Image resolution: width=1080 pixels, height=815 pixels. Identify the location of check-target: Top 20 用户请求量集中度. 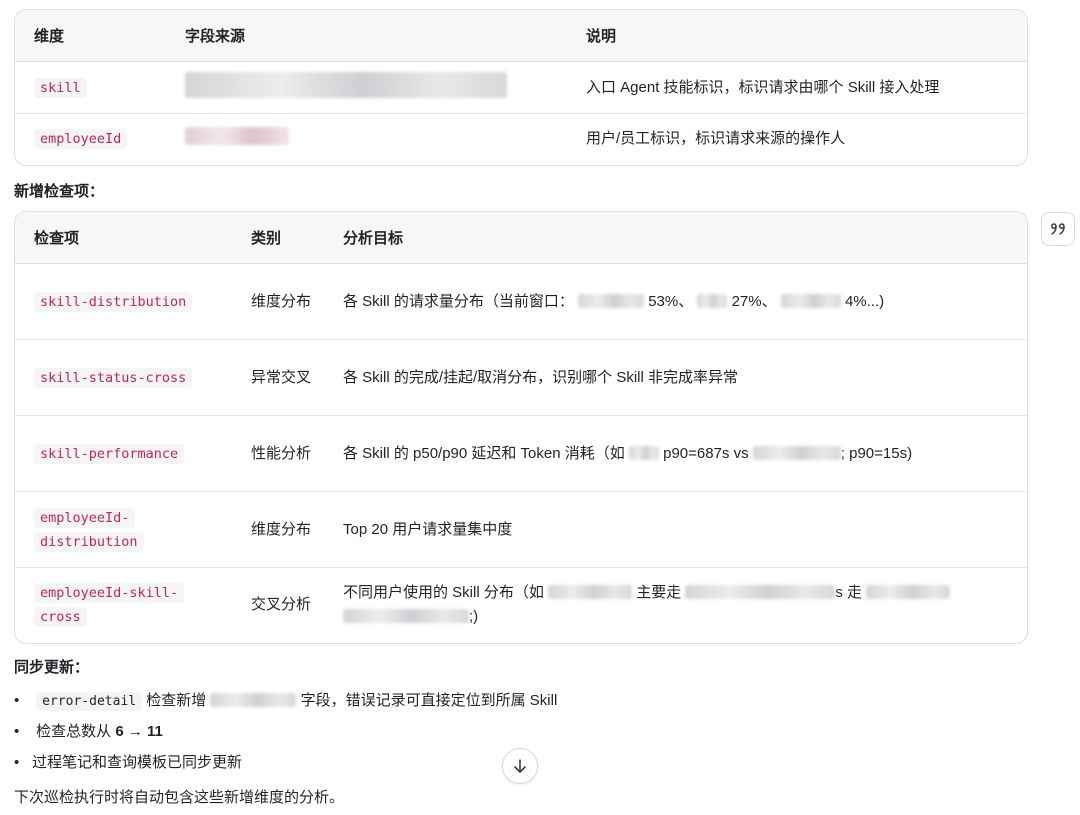
(675, 529).